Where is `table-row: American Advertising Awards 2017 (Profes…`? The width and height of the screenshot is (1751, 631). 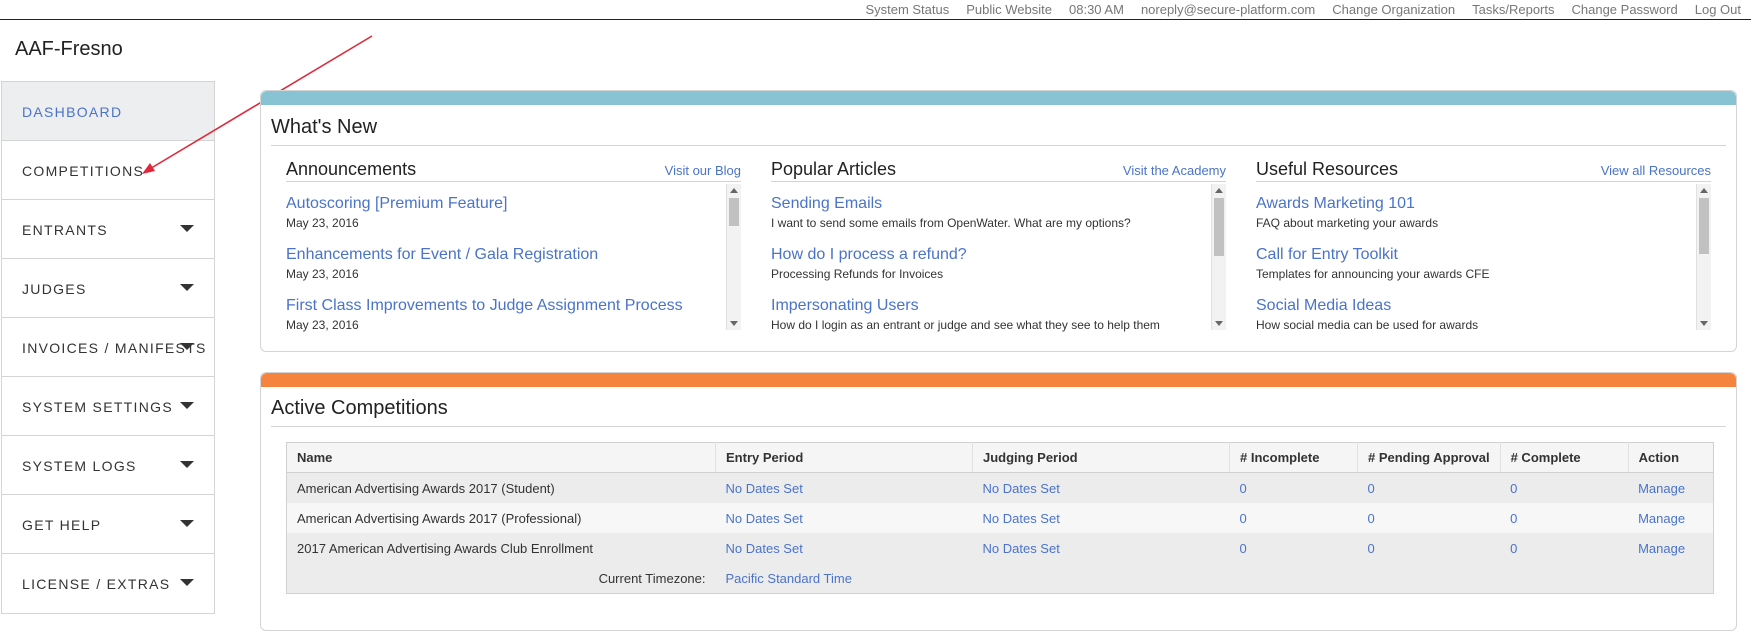
table-row: American Advertising Awards 2017 (Profes… is located at coordinates (1000, 518).